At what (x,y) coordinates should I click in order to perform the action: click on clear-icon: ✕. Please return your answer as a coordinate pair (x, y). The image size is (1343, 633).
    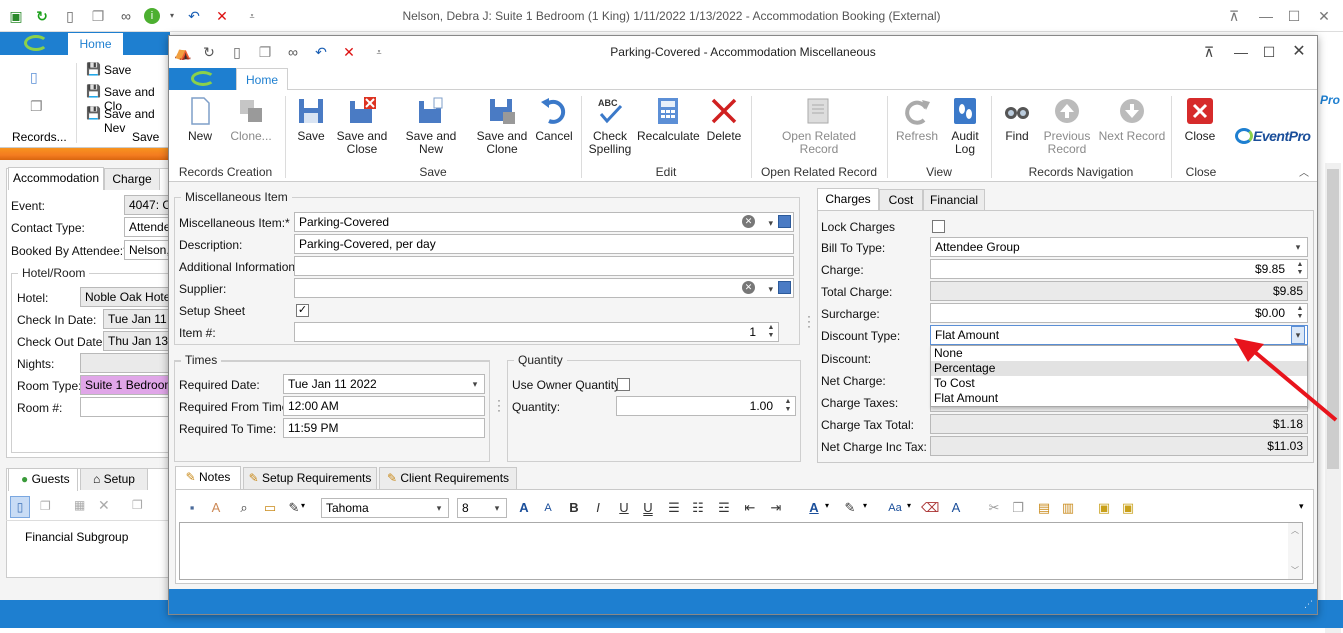
    Looking at the image, I should click on (748, 221).